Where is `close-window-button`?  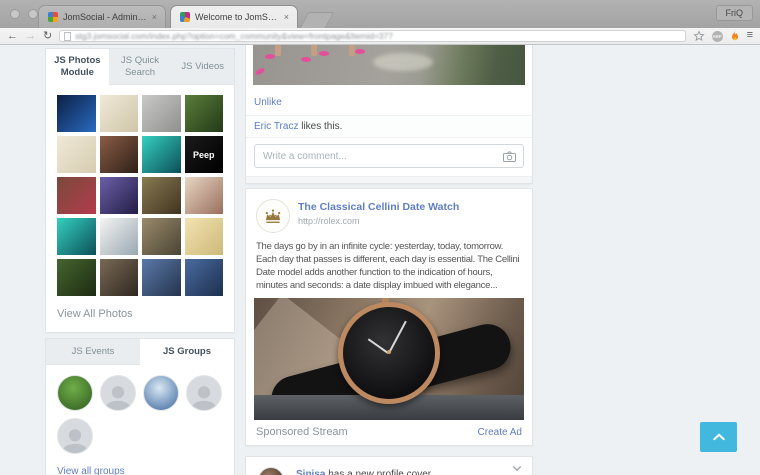 close-window-button is located at coordinates (15, 14).